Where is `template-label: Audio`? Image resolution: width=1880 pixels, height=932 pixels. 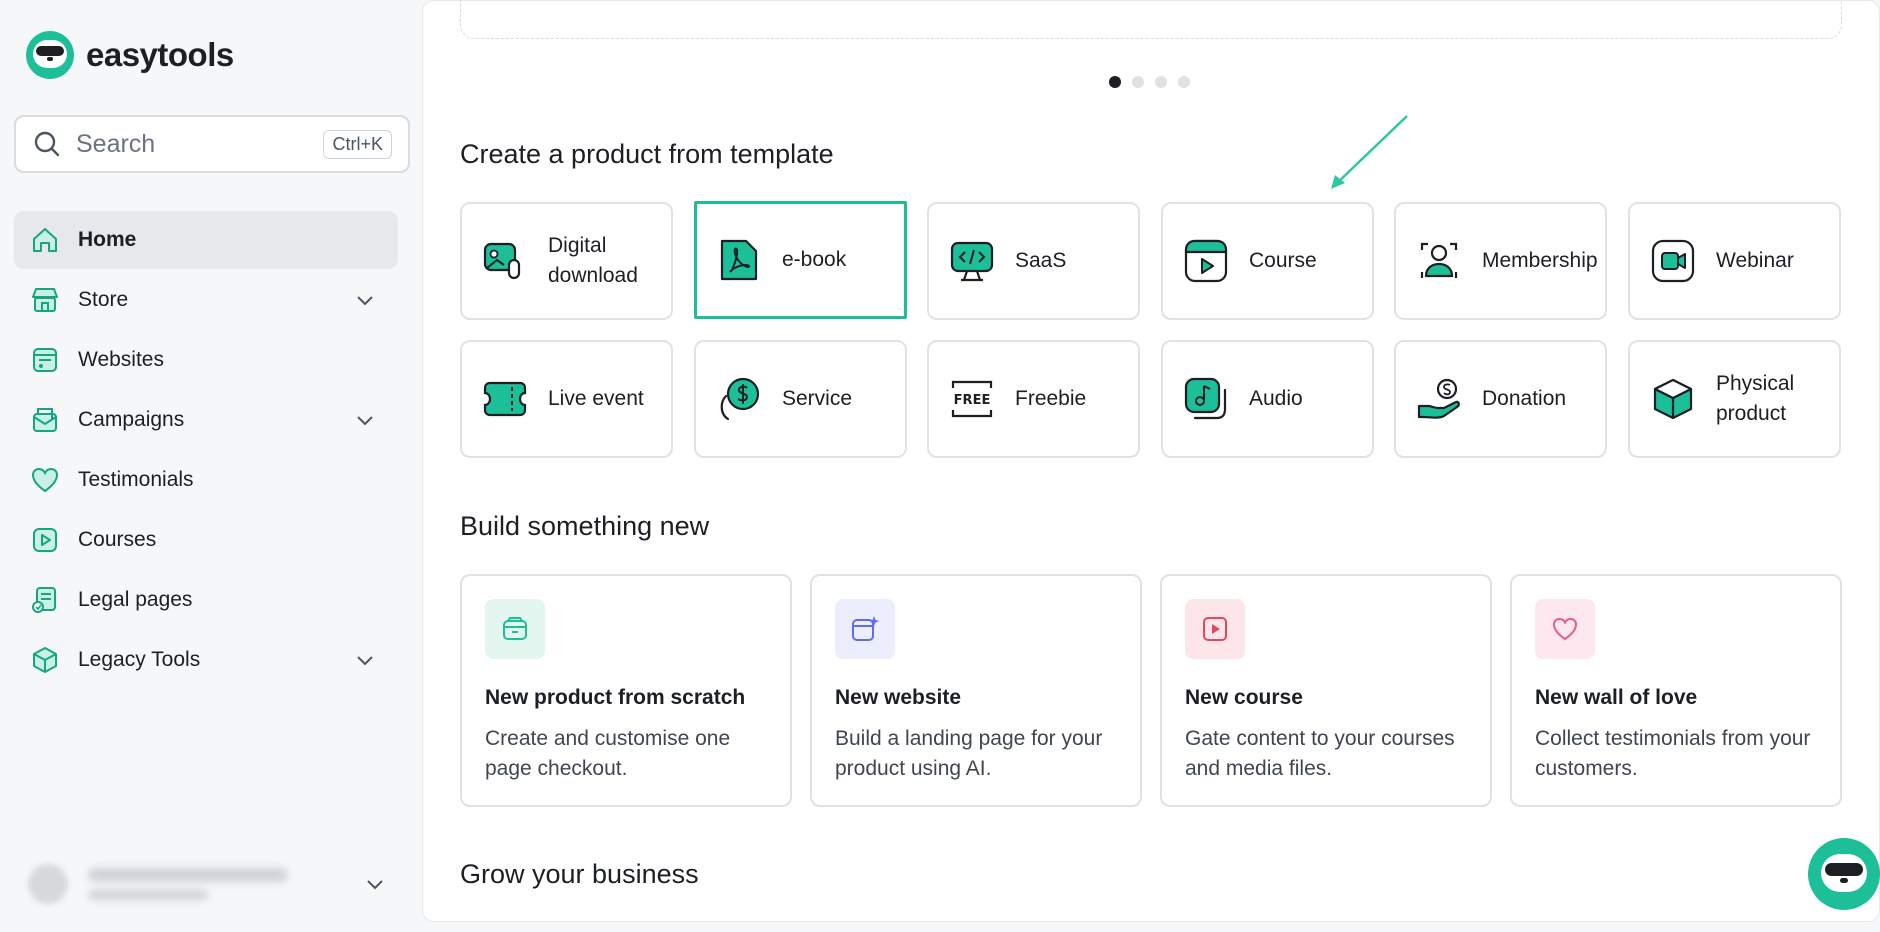
template-label: Audio is located at coordinates (1276, 398).